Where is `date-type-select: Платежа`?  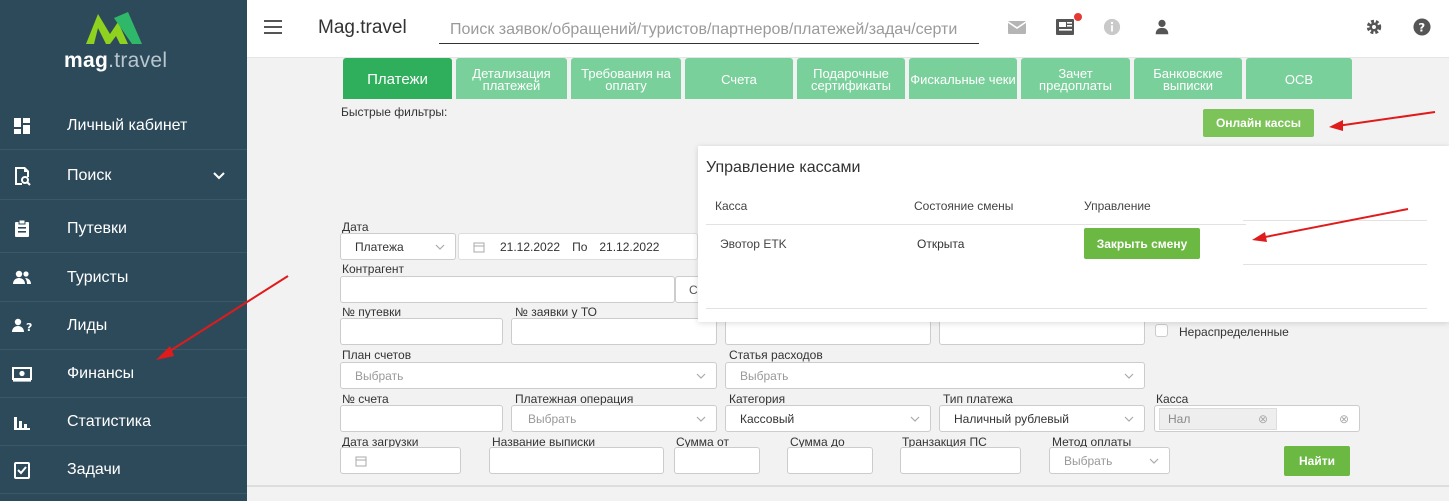 date-type-select: Платежа is located at coordinates (398, 246).